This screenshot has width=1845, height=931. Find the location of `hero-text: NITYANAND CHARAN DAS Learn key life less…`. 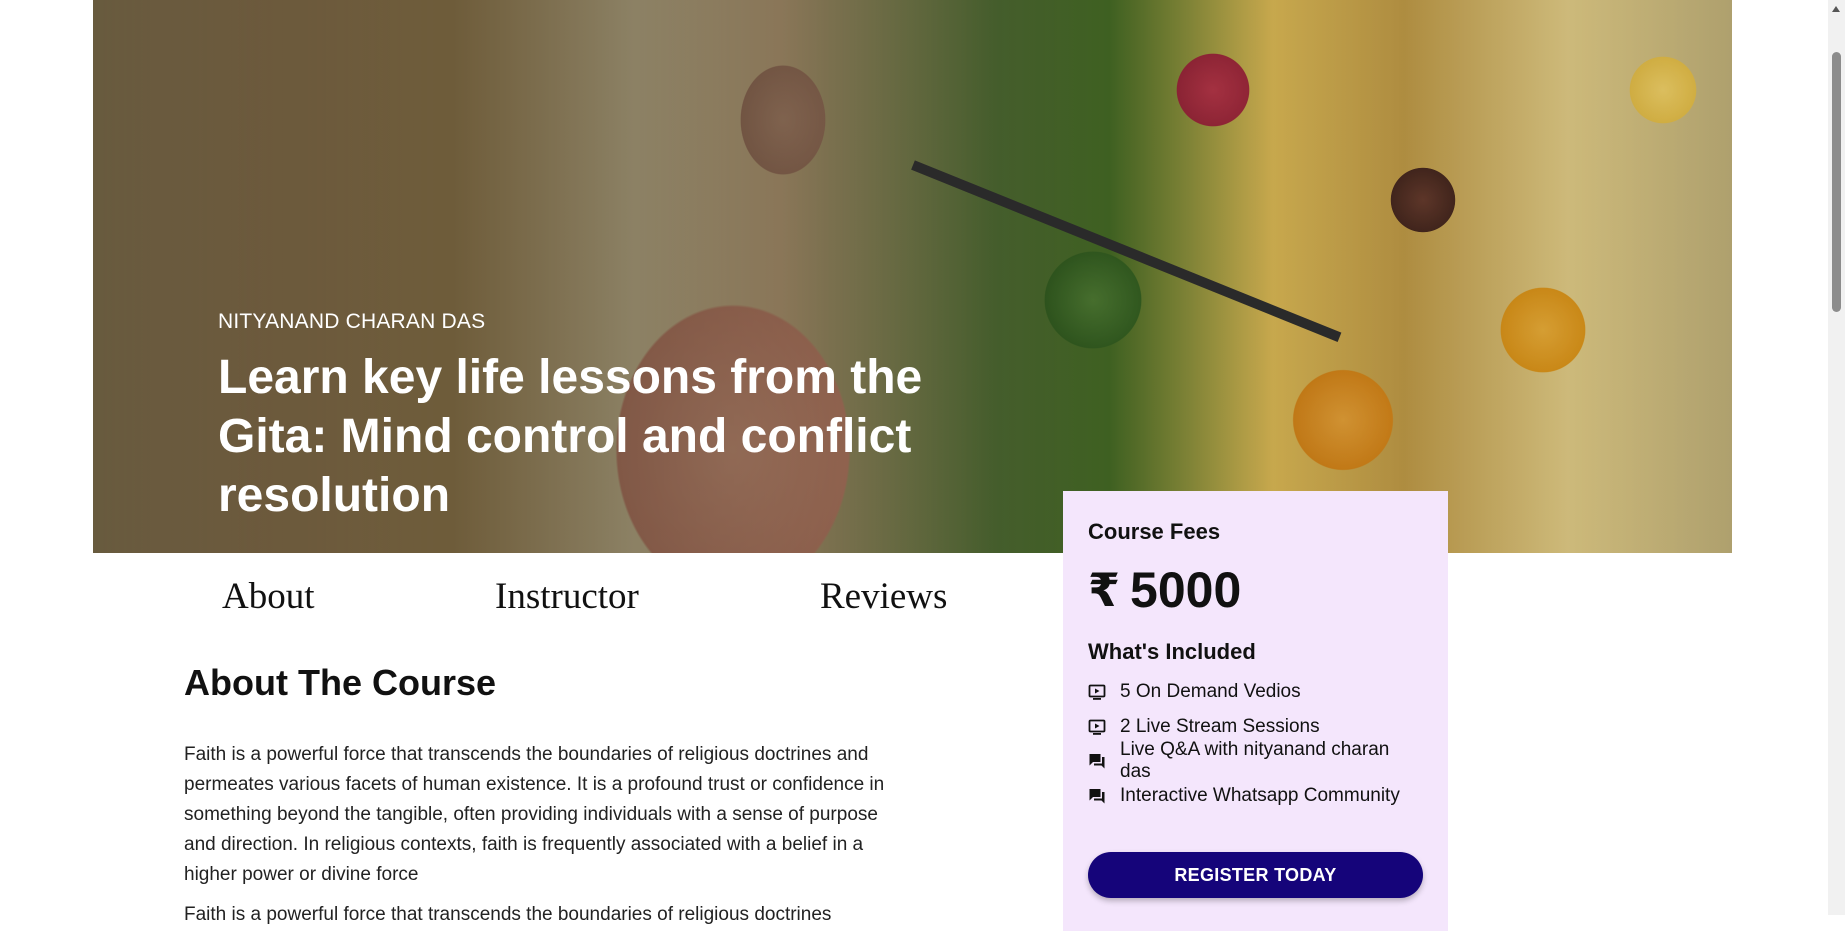

hero-text: NITYANAND CHARAN DAS Learn key life less… is located at coordinates (598, 417).